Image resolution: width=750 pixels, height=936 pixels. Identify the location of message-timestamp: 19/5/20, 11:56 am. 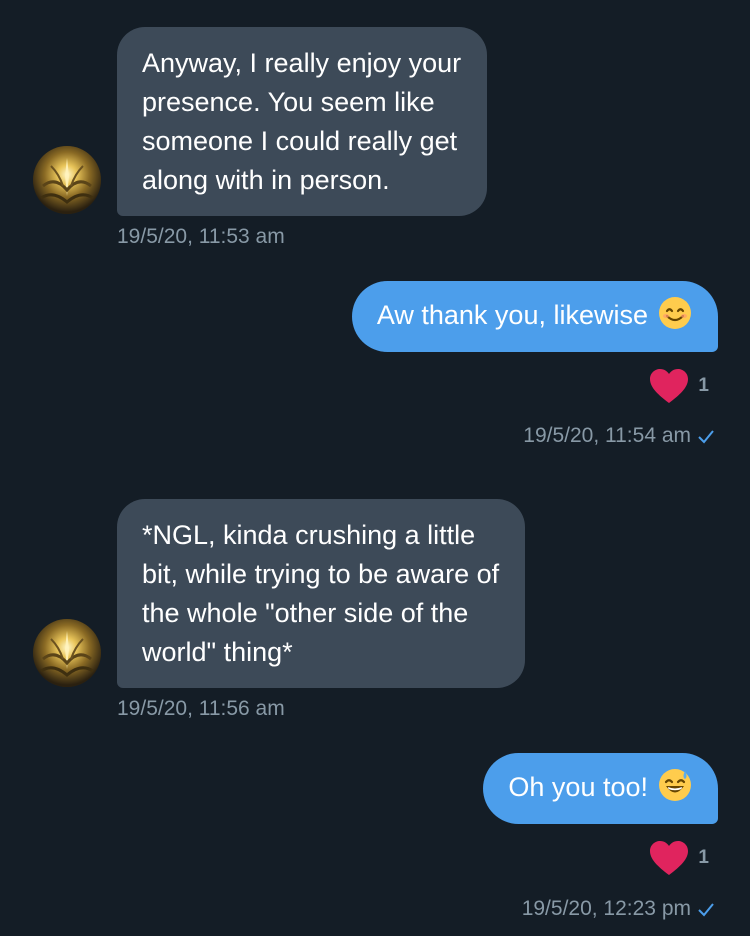
(201, 708).